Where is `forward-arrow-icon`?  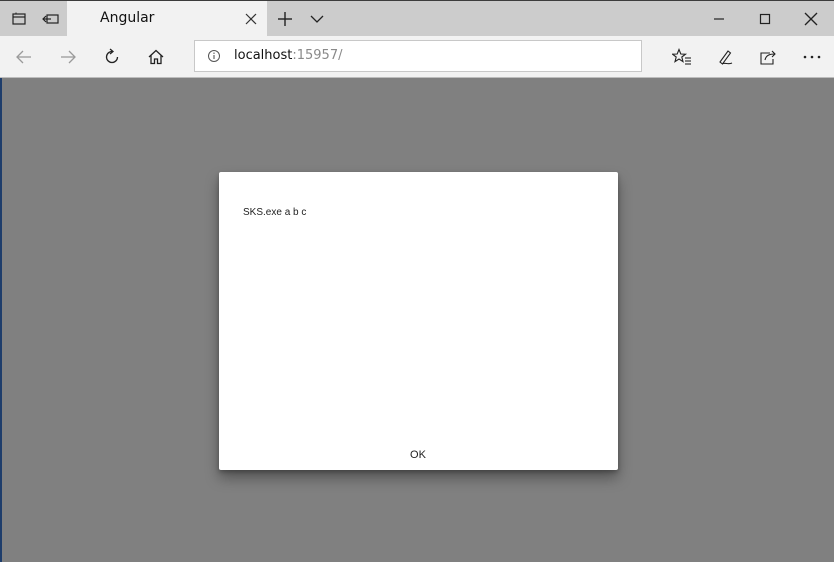 forward-arrow-icon is located at coordinates (68, 57).